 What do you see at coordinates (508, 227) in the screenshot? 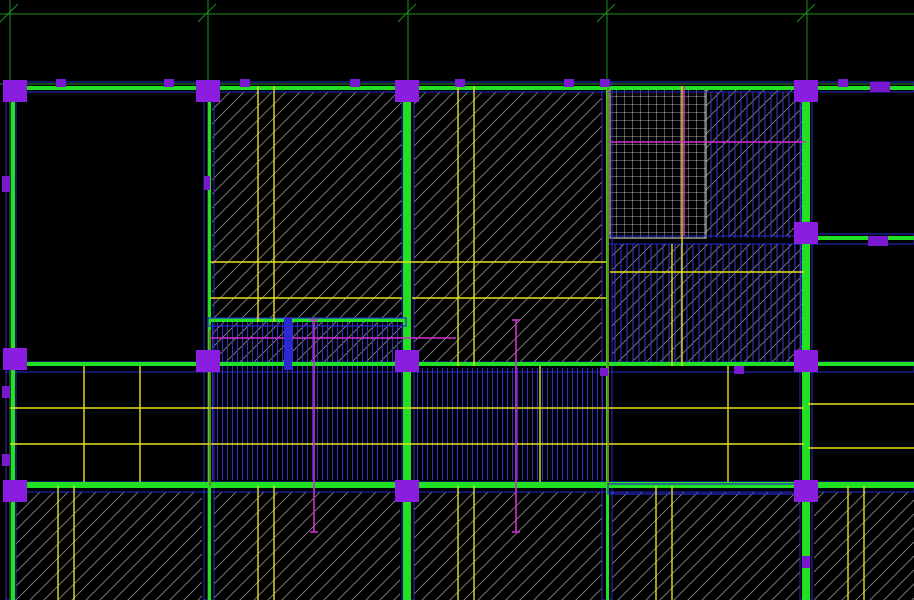
I see `slab-hatch-b` at bounding box center [508, 227].